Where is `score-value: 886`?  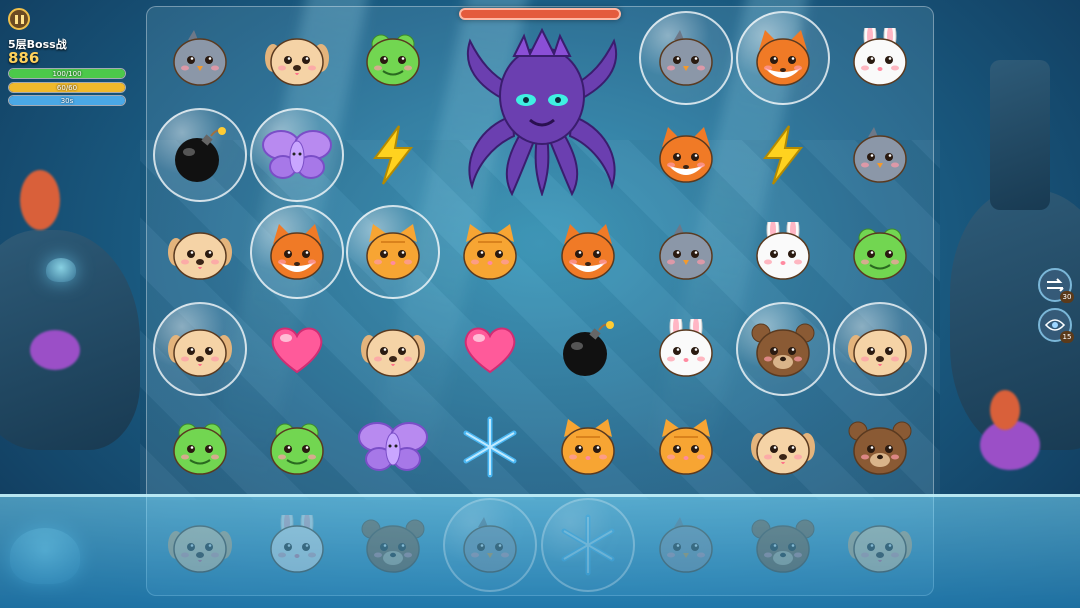
score-value: 886 is located at coordinates (24, 58).